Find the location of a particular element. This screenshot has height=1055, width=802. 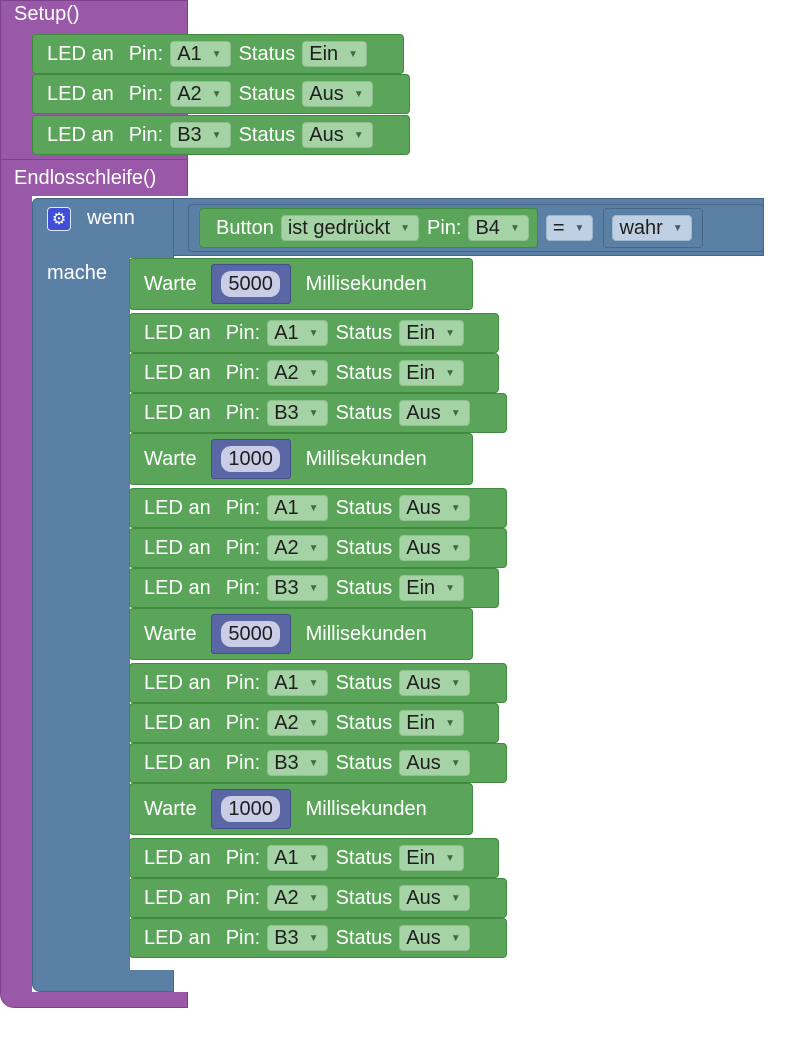

boolean-block: wahr ▼ is located at coordinates (653, 228).